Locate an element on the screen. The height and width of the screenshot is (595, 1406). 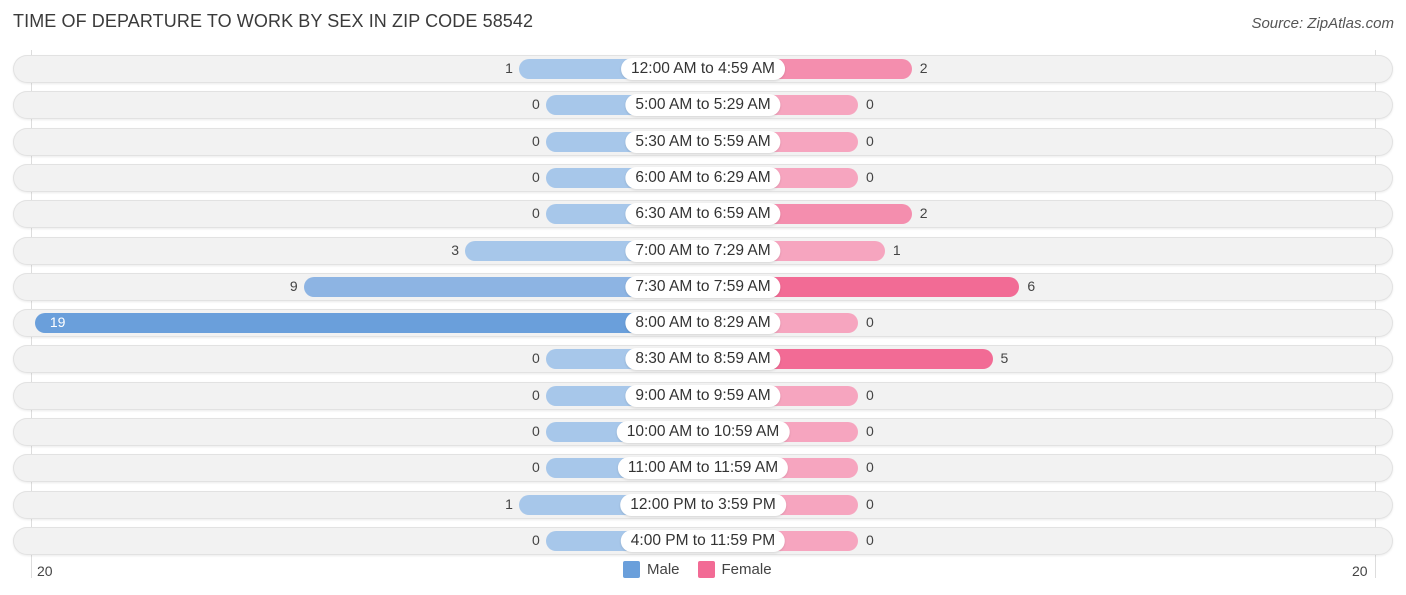
chart-row: 0 0 11:00 AM to 11:59 AM is located at coordinates (703, 468).